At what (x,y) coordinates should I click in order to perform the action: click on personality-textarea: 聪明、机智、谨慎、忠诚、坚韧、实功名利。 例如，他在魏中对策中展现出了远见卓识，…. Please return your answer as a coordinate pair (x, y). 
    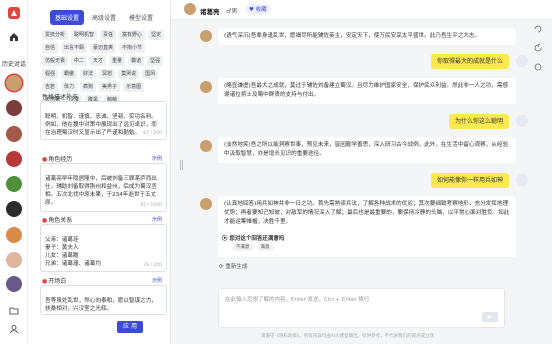
    Looking at the image, I should click on (103, 120).